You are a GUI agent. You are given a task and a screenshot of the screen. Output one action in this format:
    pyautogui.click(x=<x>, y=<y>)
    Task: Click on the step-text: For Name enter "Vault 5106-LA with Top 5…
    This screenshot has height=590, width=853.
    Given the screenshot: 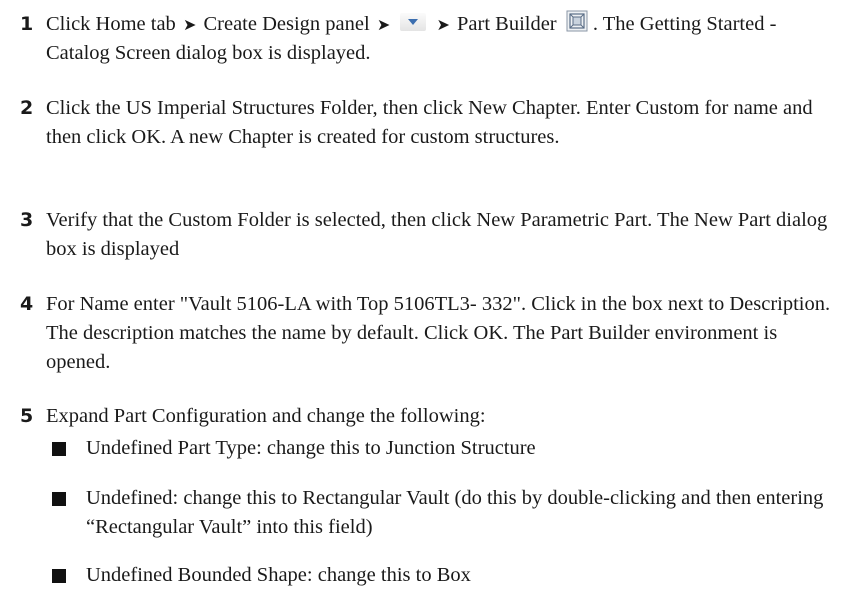 What is the action you would take?
    pyautogui.click(x=438, y=333)
    